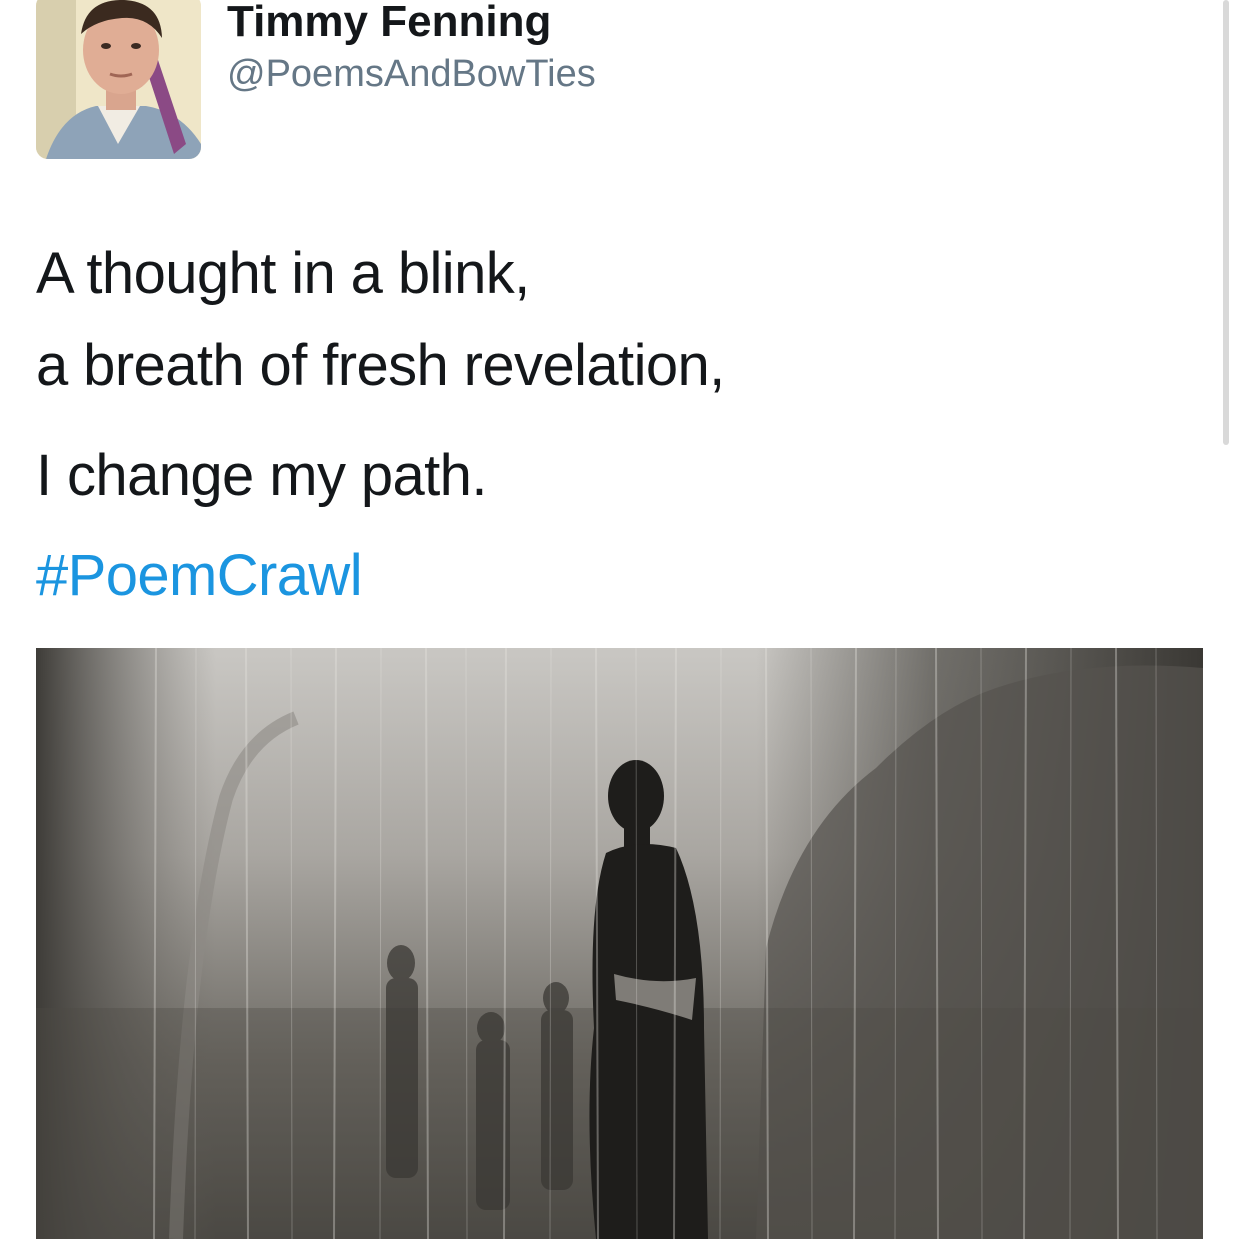  I want to click on author-handle: @PoemsAndBowTies, so click(411, 74).